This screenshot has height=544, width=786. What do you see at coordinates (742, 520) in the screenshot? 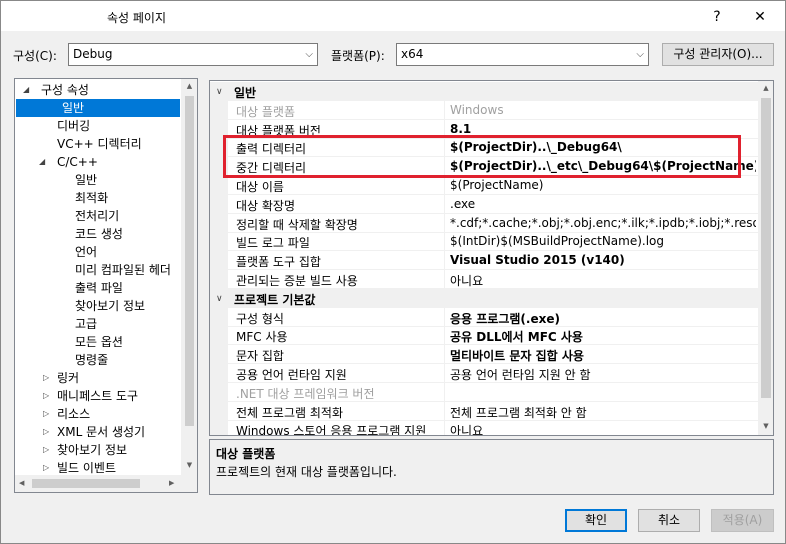
I see `apply-button: 적용(A)` at bounding box center [742, 520].